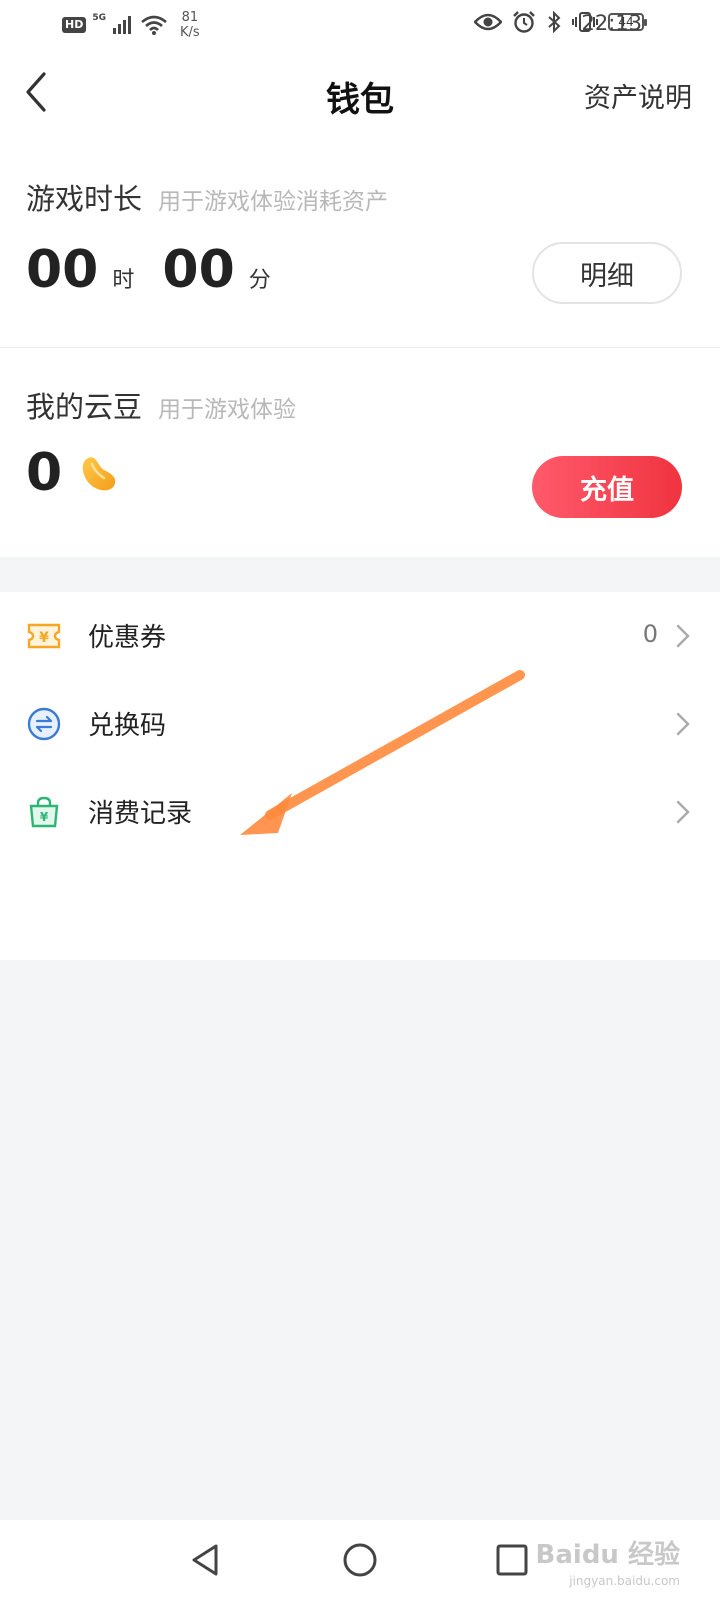 The image size is (720, 1600). I want to click on cloud-beans-value: 0, so click(73, 473).